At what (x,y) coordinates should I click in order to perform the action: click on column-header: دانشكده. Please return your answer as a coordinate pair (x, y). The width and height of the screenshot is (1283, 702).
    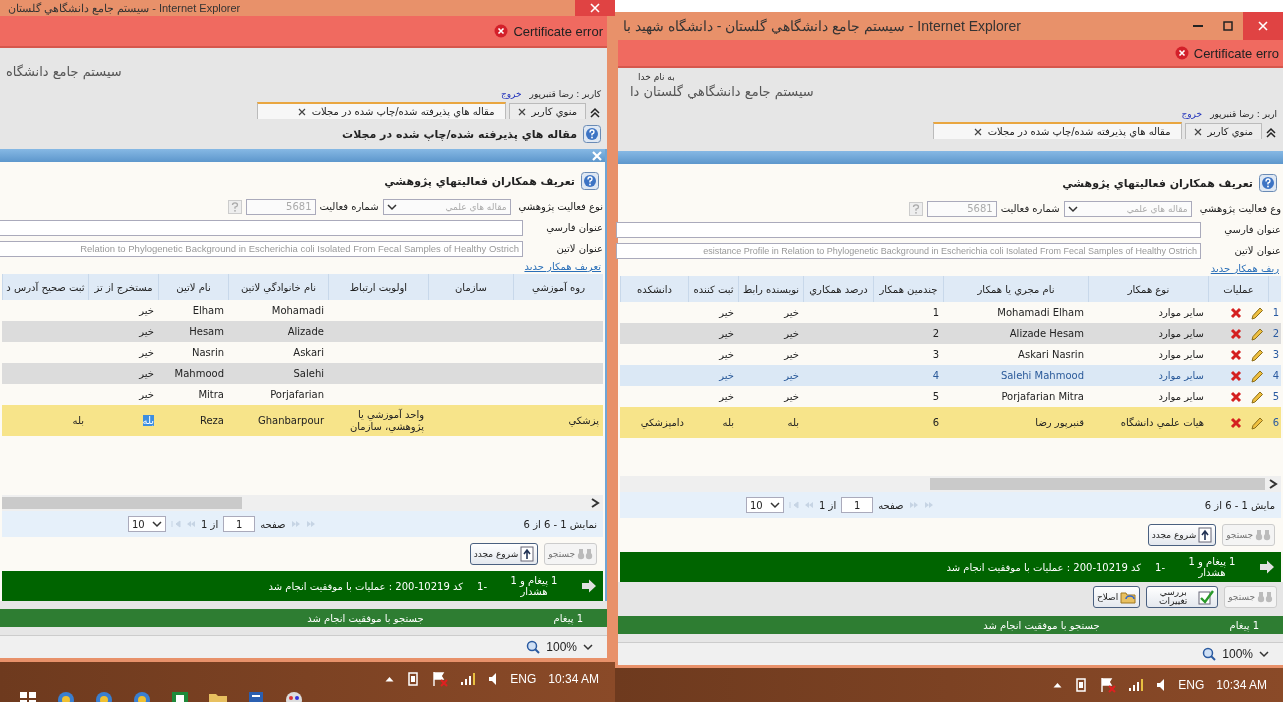
    Looking at the image, I should click on (654, 289).